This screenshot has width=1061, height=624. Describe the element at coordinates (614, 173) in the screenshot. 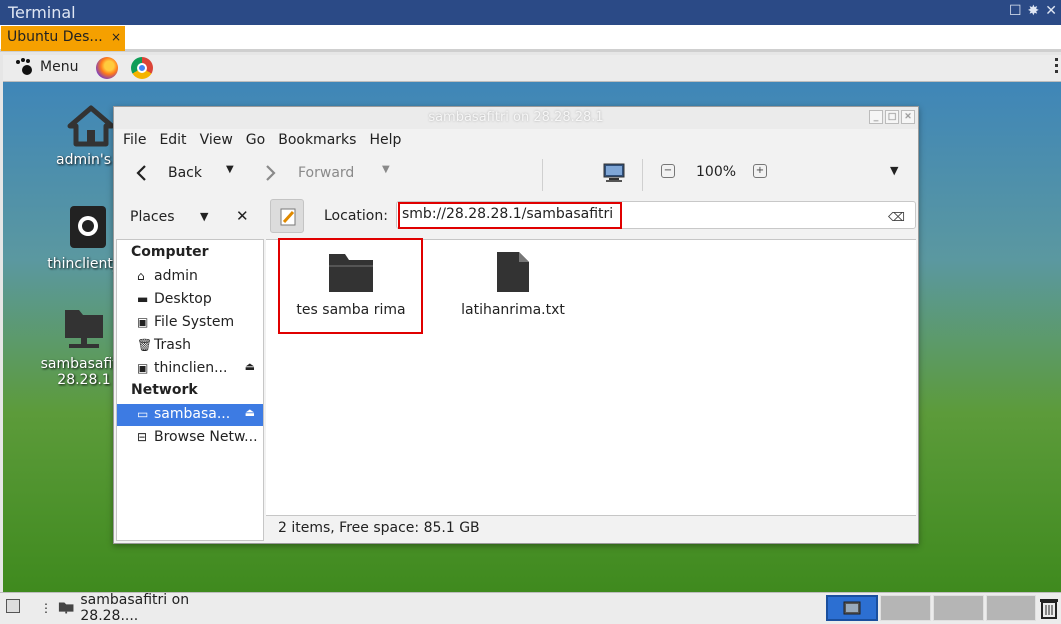

I see `computer-icon` at that location.